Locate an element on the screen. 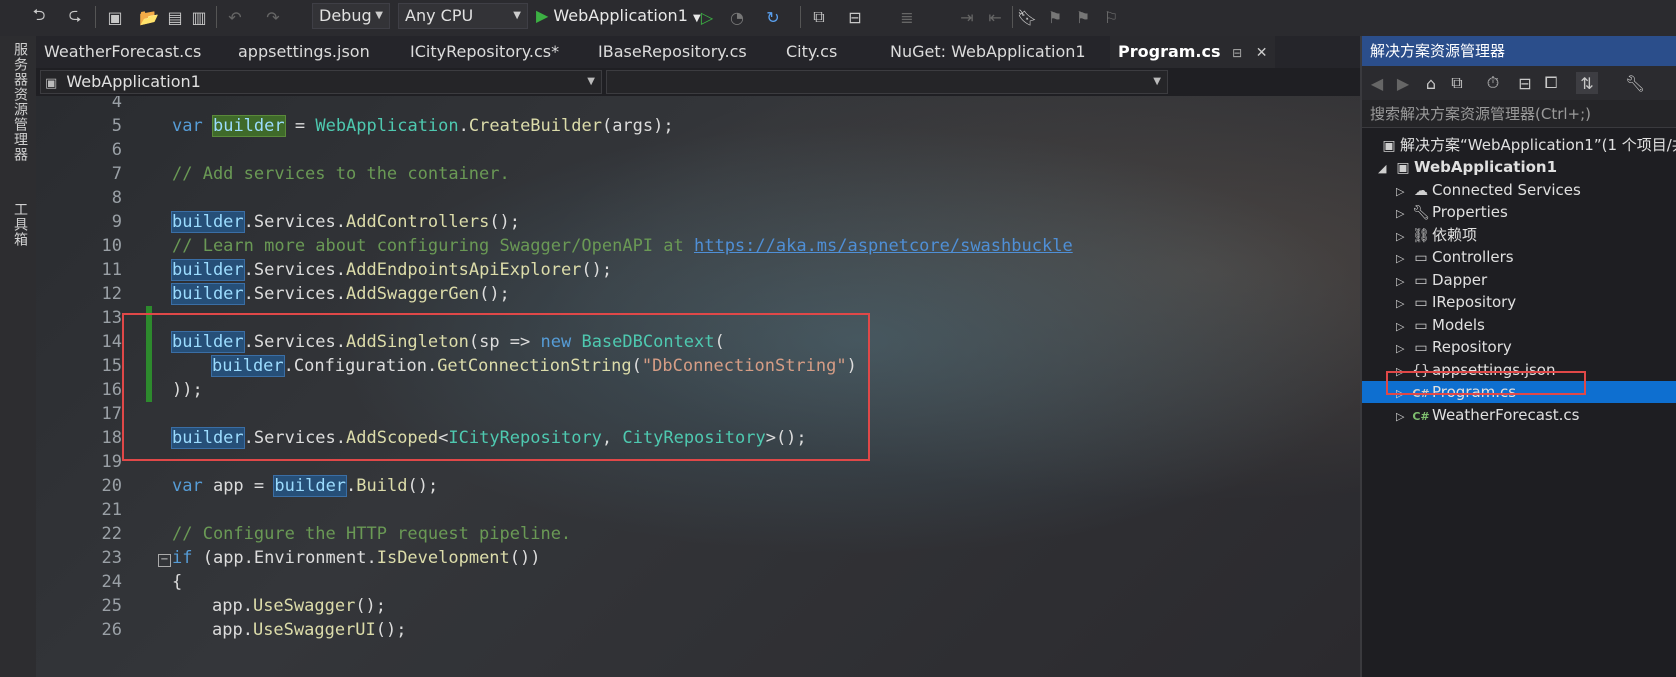 This screenshot has width=1676, height=677. tree-models: ▷ ▭ Models is located at coordinates (1440, 325).